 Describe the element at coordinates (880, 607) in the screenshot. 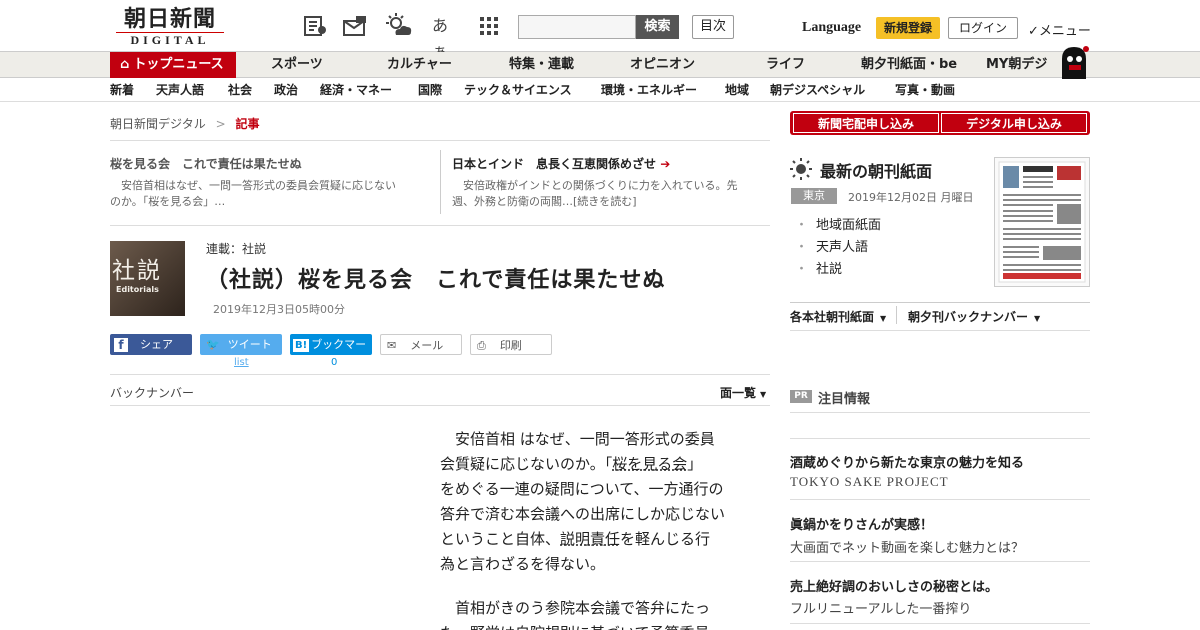

I see `pr-item-sub: フルリニューアルした一番搾り` at that location.